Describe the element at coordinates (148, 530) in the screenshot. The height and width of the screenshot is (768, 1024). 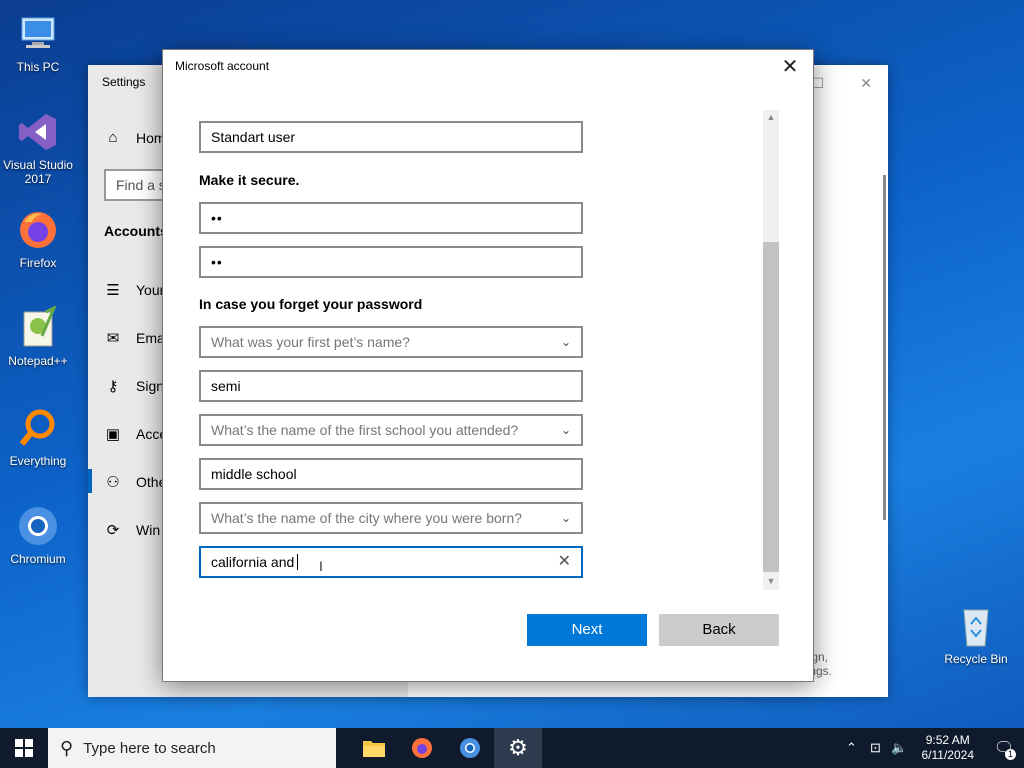
I see `settings-nav-label: Win` at that location.